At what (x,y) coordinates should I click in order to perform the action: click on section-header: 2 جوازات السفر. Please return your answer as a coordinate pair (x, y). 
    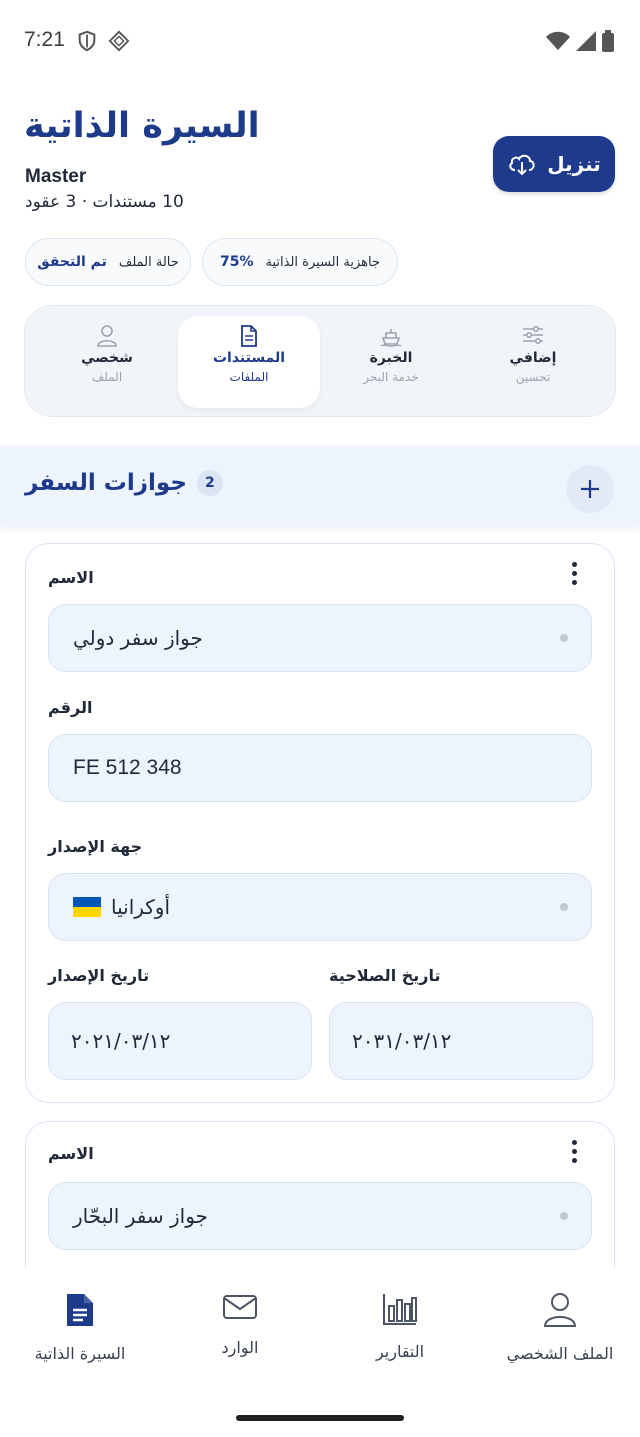
    Looking at the image, I should click on (320, 486).